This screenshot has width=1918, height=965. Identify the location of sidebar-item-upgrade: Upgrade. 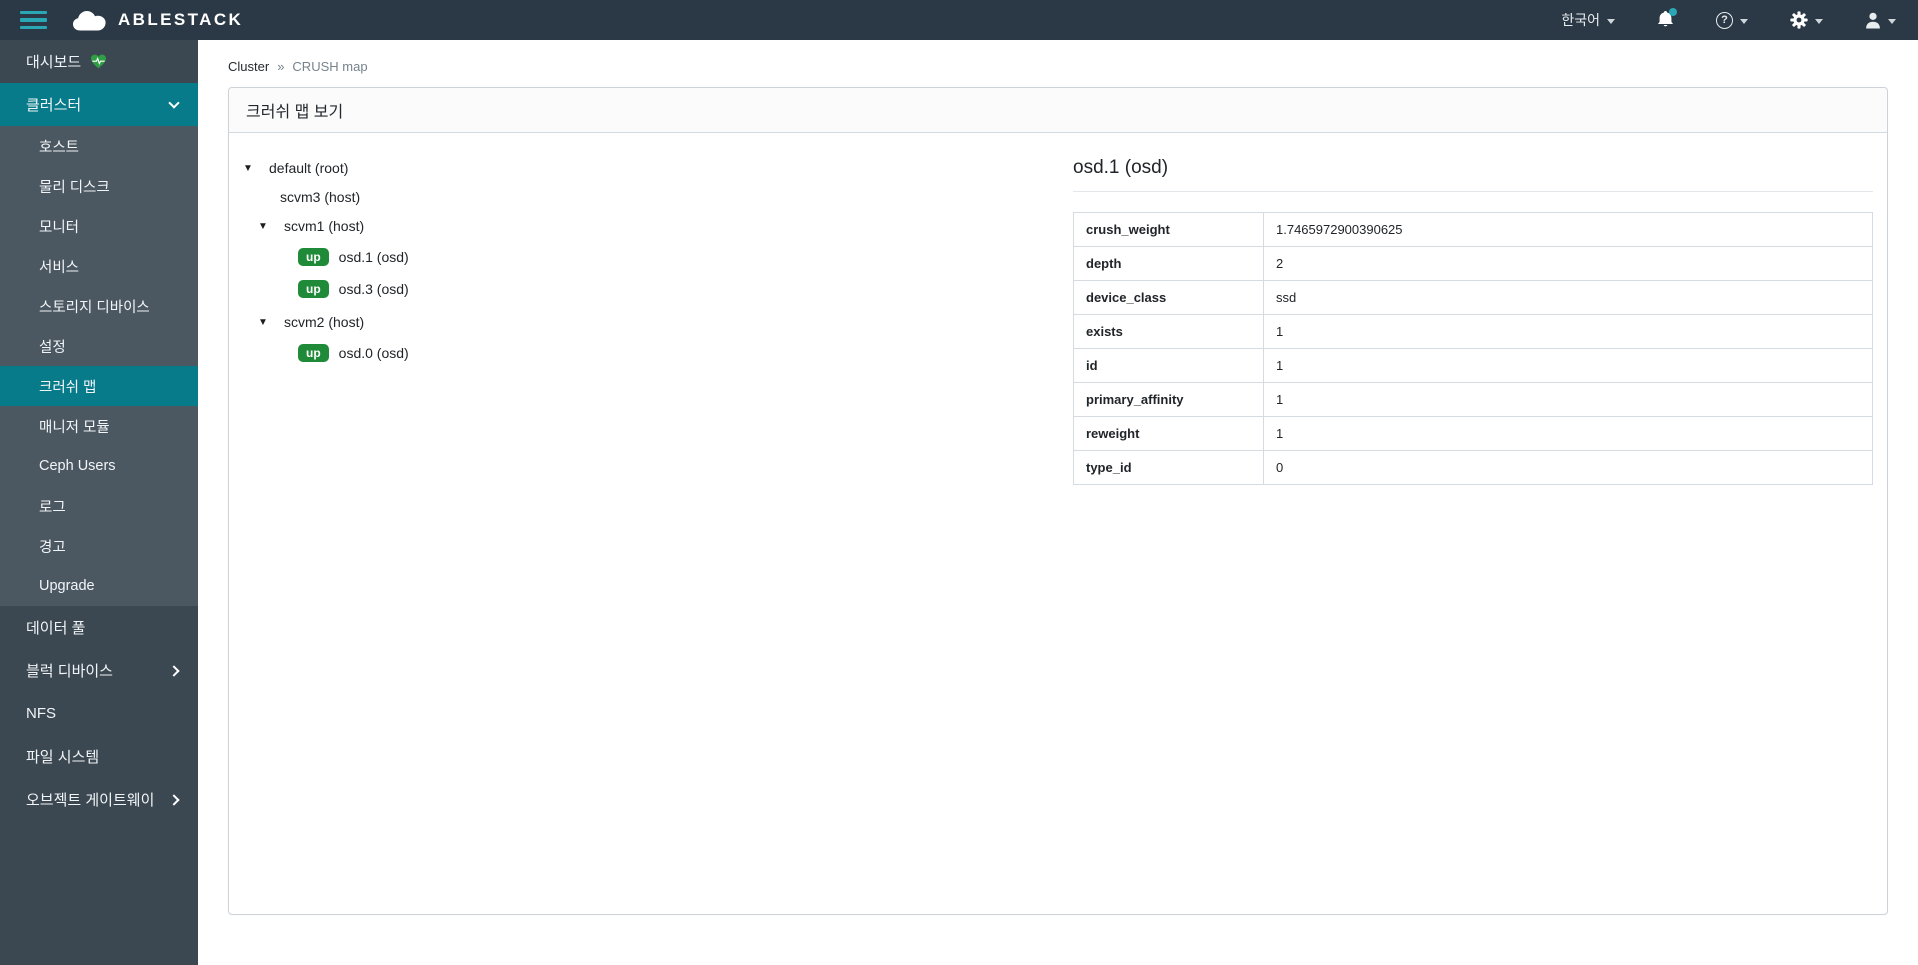
(99, 586).